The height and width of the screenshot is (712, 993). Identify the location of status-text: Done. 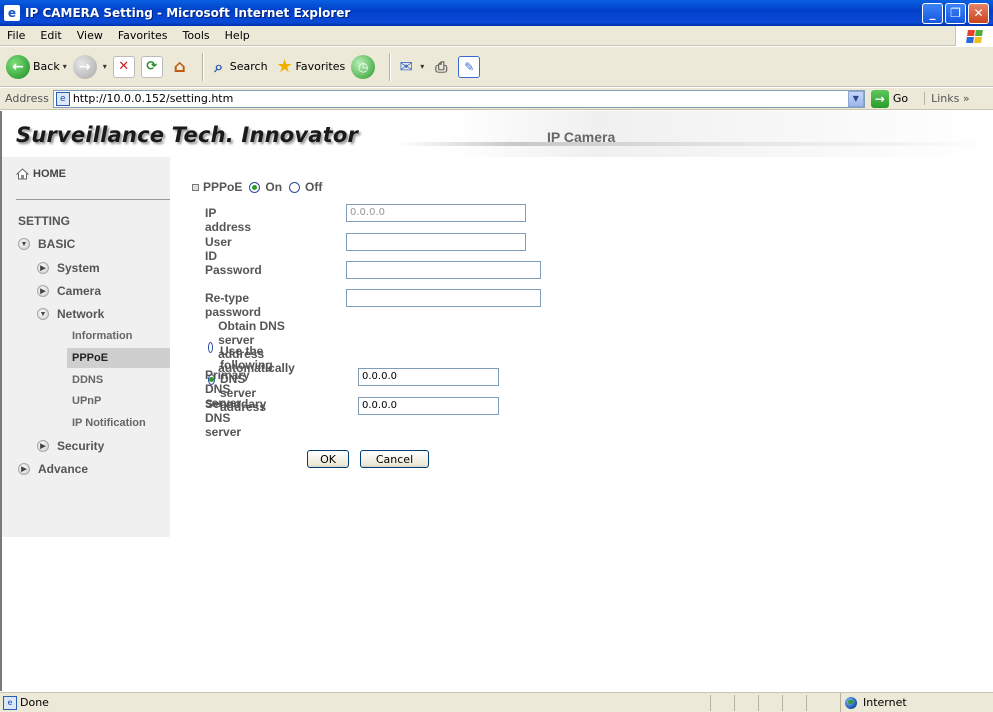
(34, 702).